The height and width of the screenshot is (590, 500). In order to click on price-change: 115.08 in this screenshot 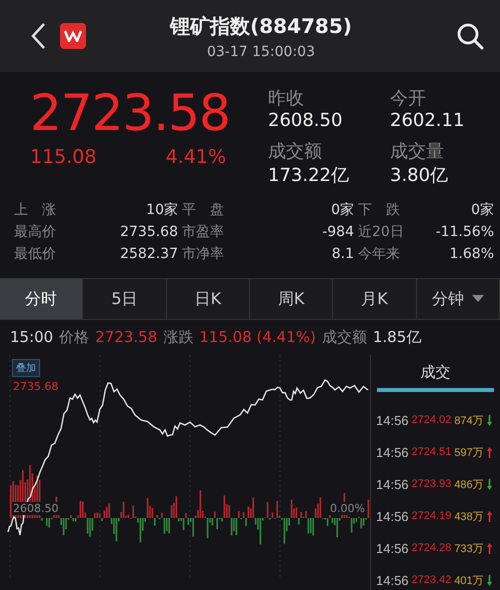, I will do `click(63, 157)`.